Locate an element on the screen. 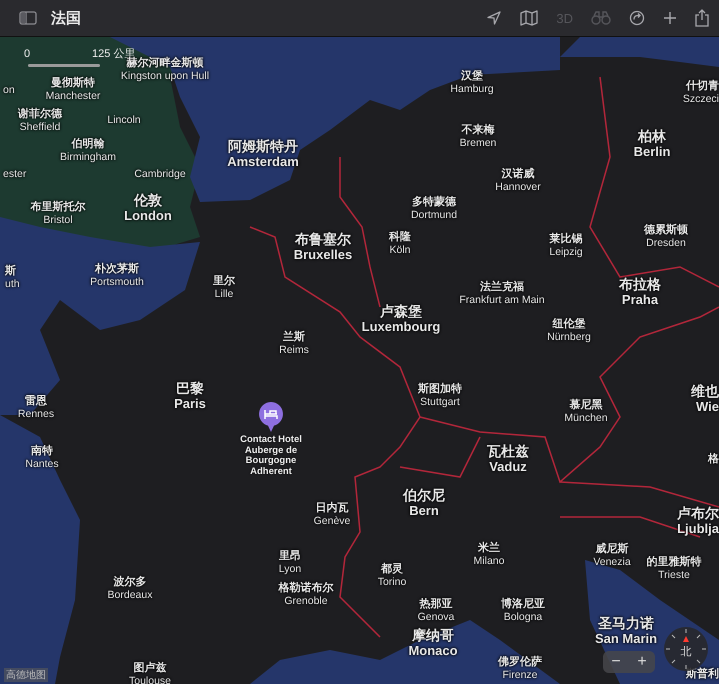 The height and width of the screenshot is (684, 719). city-label: 雷恩 is located at coordinates (36, 401).